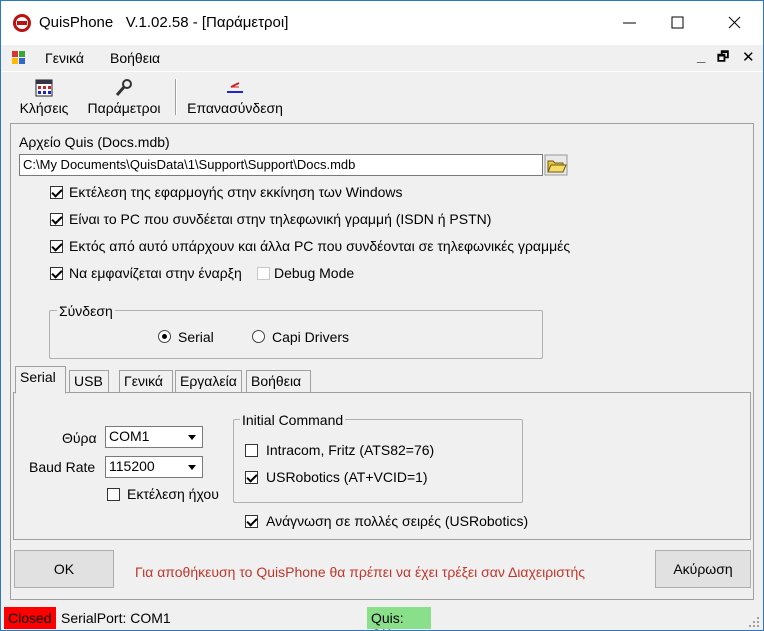  Describe the element at coordinates (155, 273) in the screenshot. I see `show-on-start-label: Να εμφανίζεται στην έναρξη` at that location.